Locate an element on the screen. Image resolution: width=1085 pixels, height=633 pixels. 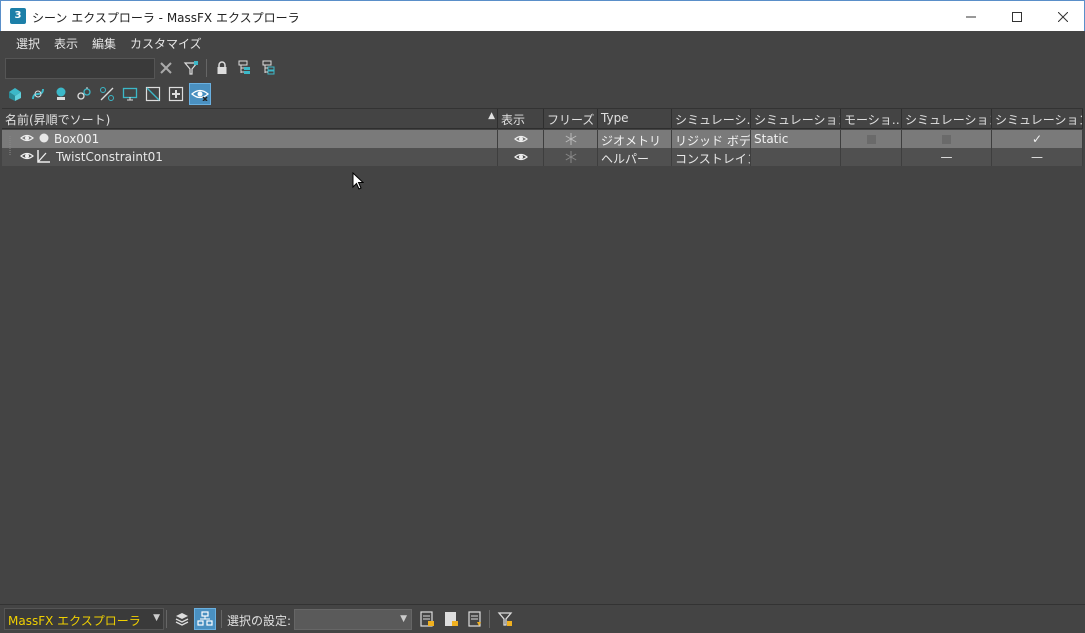
display-cameras-icon is located at coordinates (84, 93).